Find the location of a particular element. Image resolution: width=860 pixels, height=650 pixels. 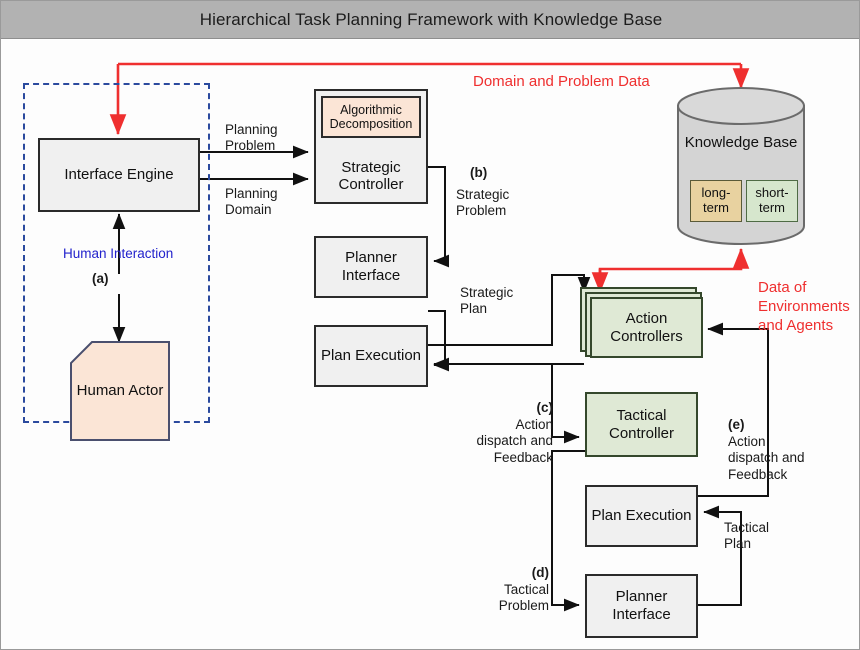

kb-chip-short-term: short- term is located at coordinates (772, 201).